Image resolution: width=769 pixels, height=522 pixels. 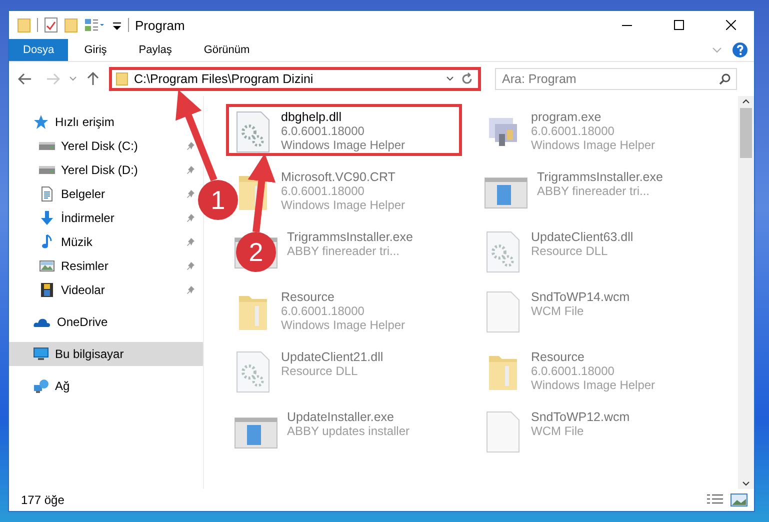 I want to click on step-badge: 2, so click(x=256, y=252).